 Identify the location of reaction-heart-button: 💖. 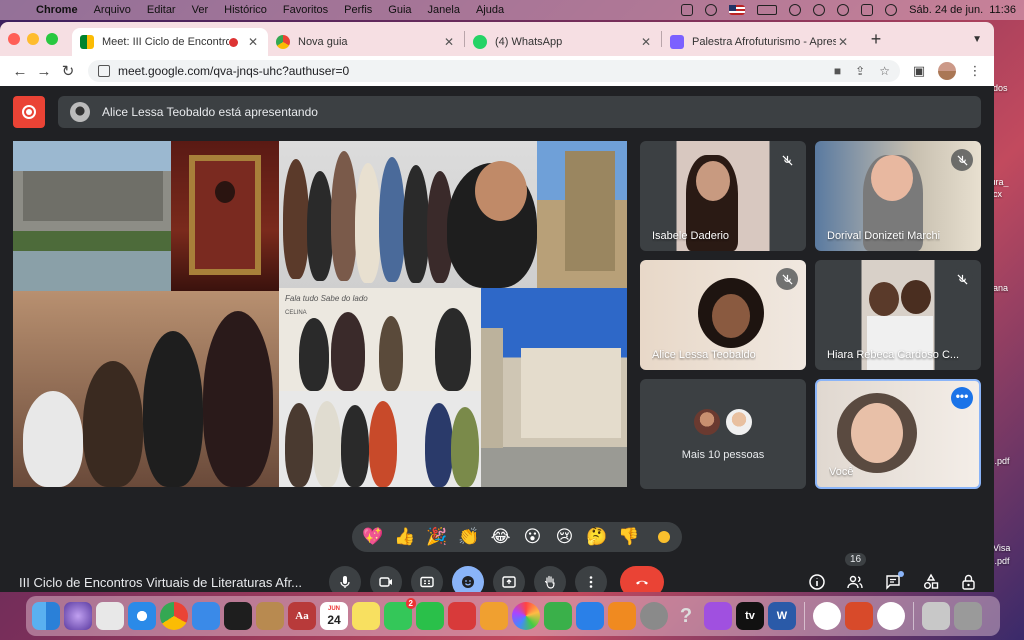
(372, 537).